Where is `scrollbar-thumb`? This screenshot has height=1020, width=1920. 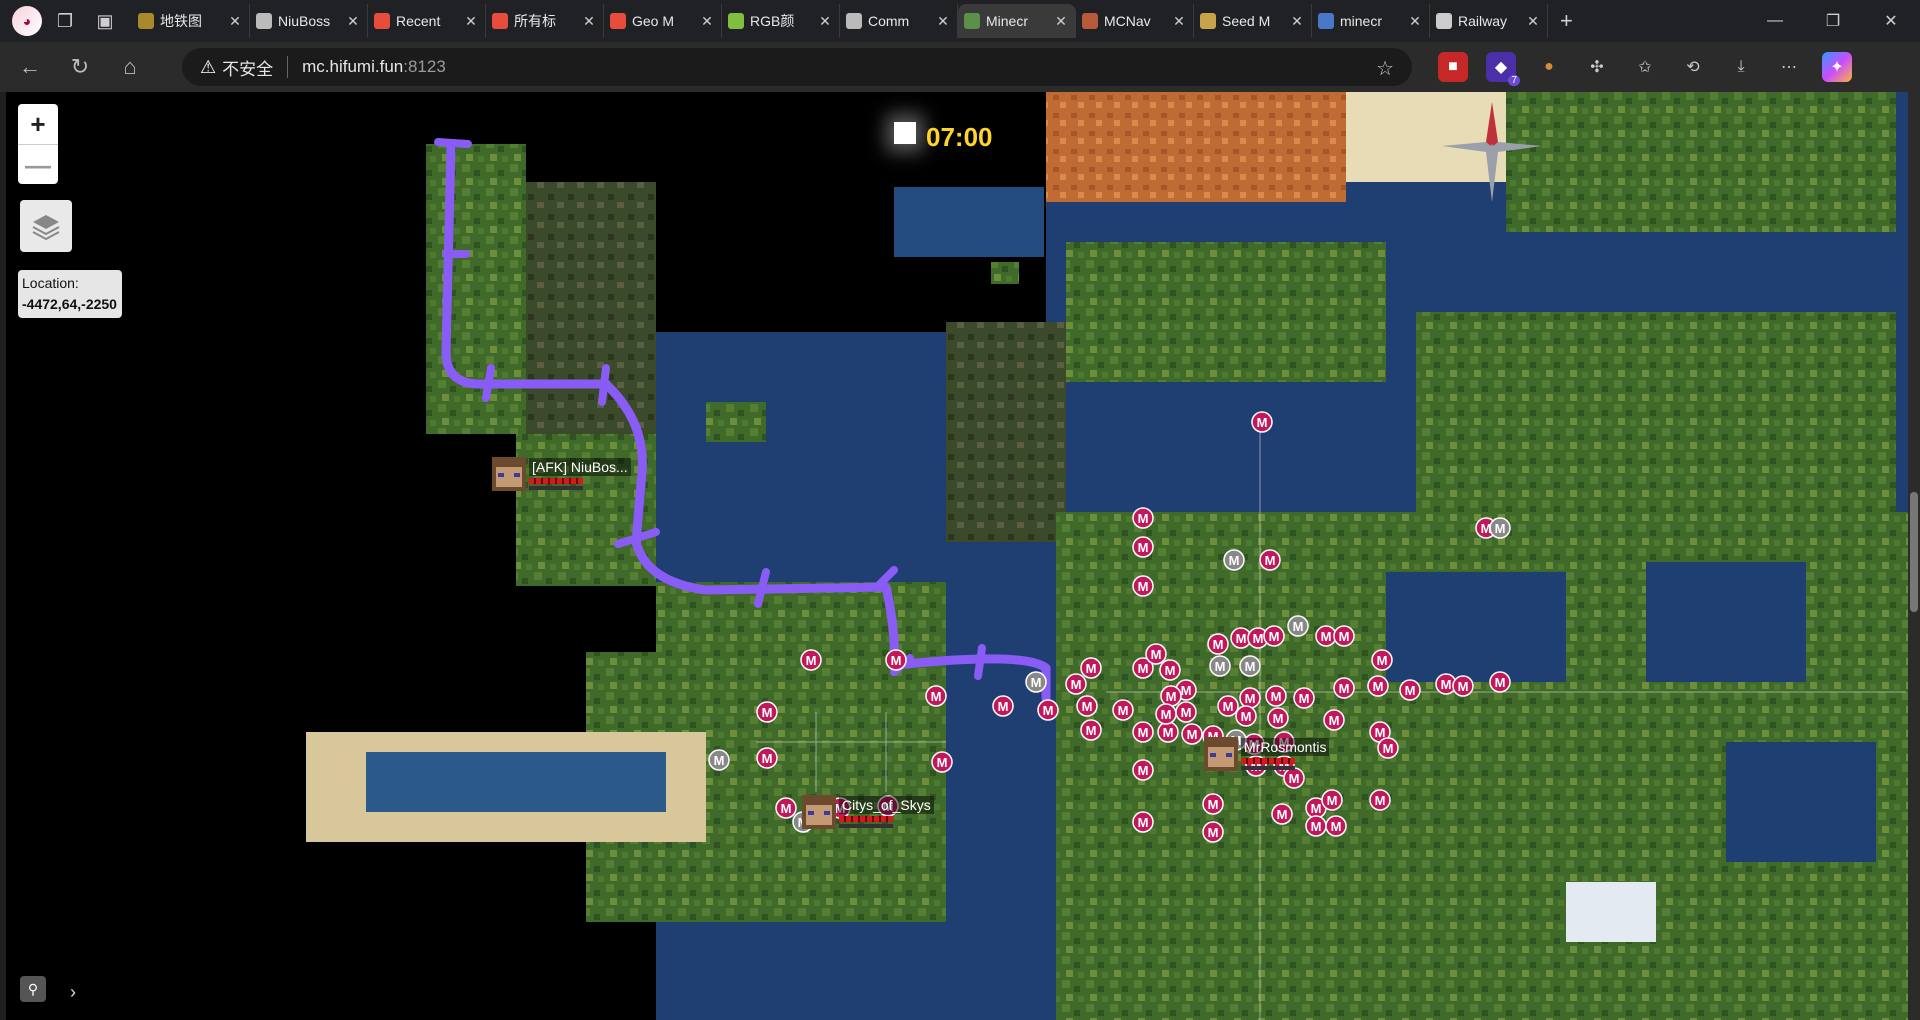
scrollbar-thumb is located at coordinates (1914, 552).